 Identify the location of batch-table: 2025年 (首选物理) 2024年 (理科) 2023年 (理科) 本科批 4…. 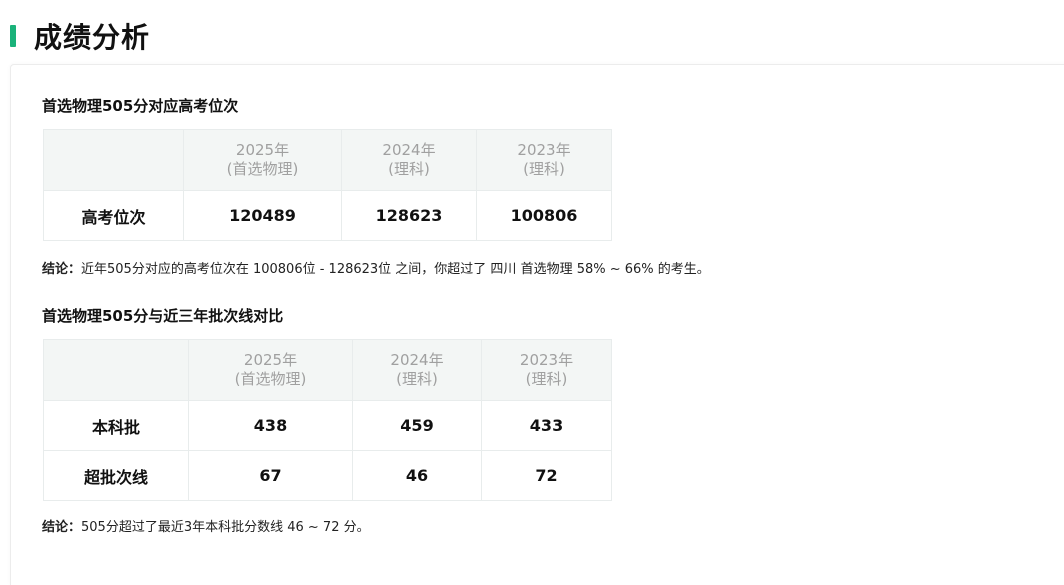
(327, 420).